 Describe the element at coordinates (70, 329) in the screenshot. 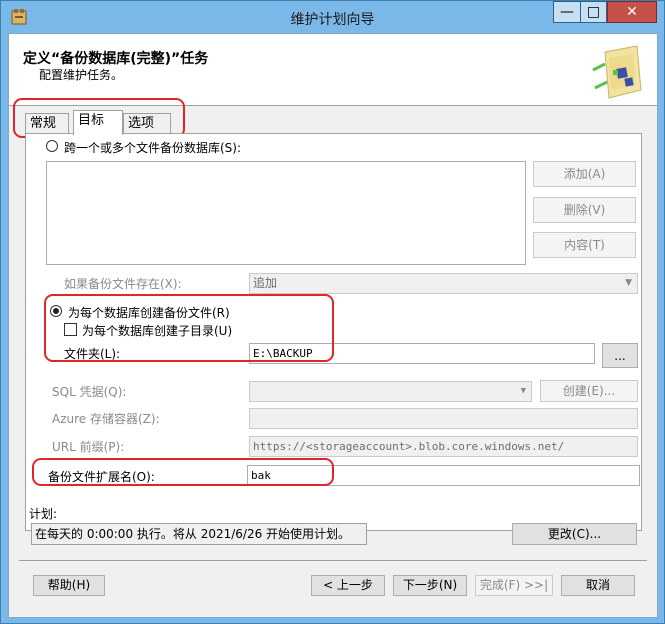

I see `per-db-subdir-checkbox` at that location.